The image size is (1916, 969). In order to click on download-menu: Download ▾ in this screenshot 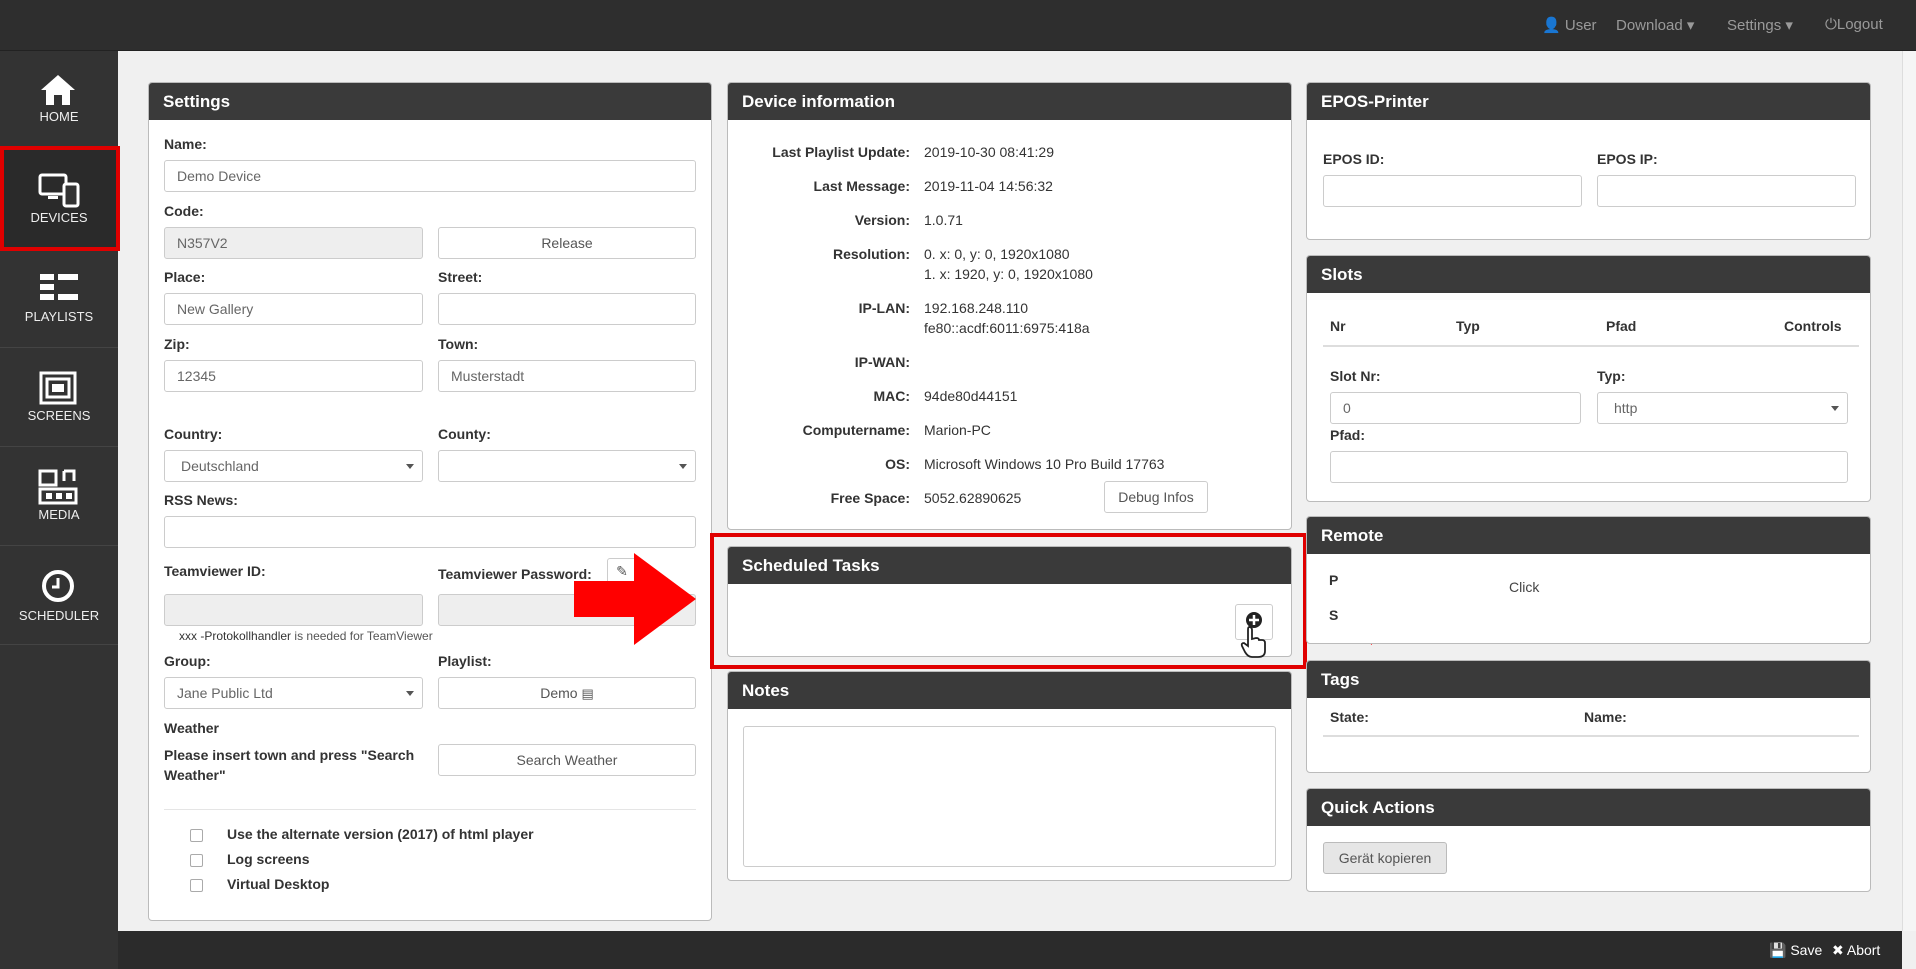, I will do `click(1655, 25)`.